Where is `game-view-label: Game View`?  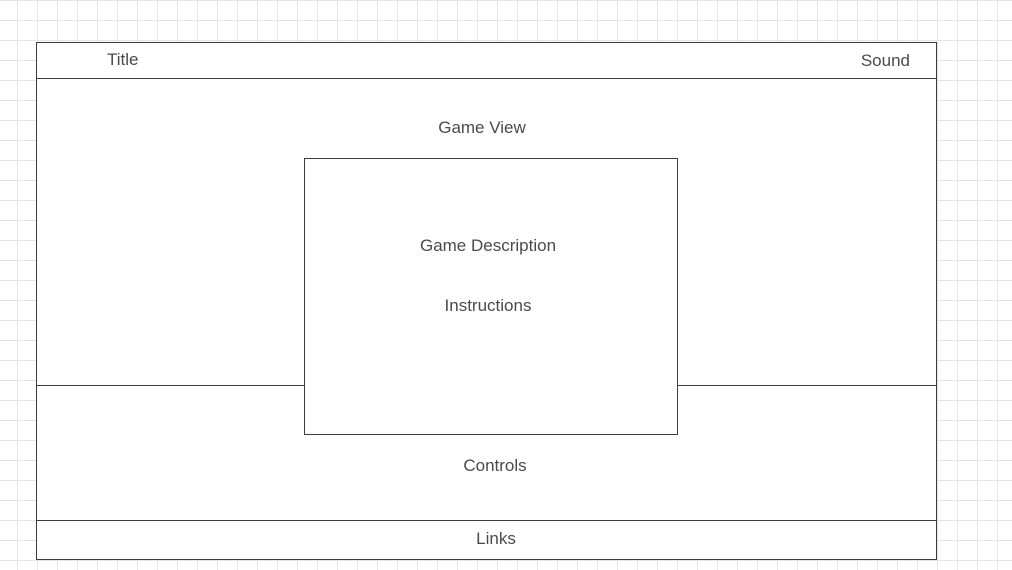
game-view-label: Game View is located at coordinates (482, 127).